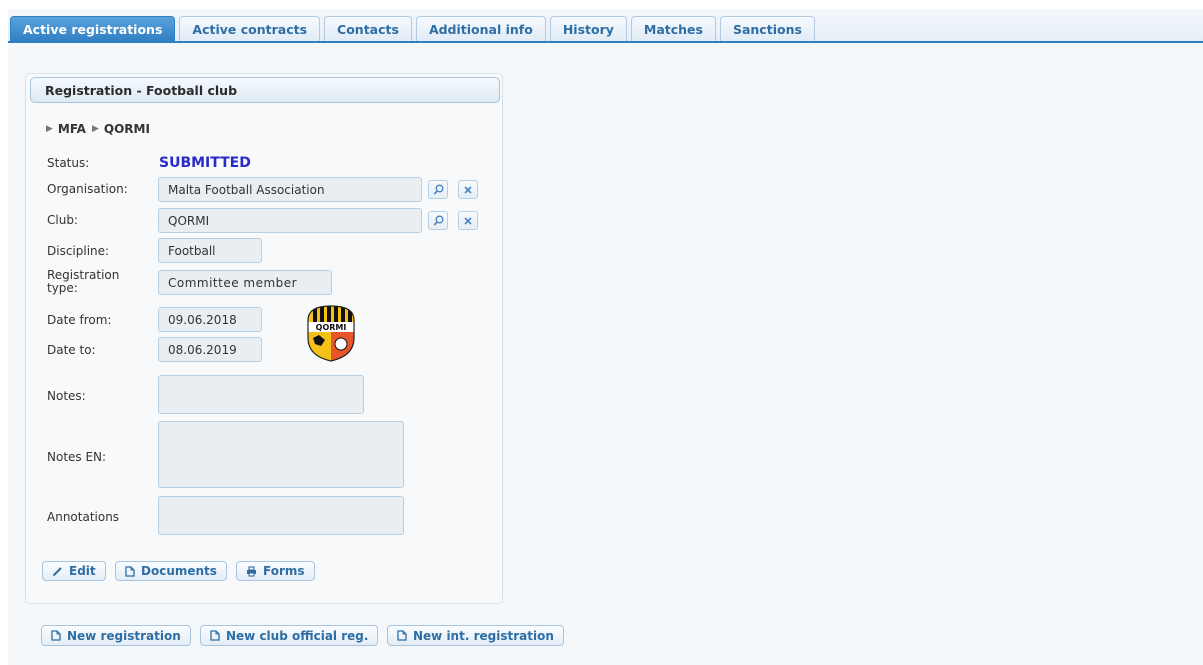 The height and width of the screenshot is (665, 1203). Describe the element at coordinates (82, 571) in the screenshot. I see `edit-button-label: Edit` at that location.